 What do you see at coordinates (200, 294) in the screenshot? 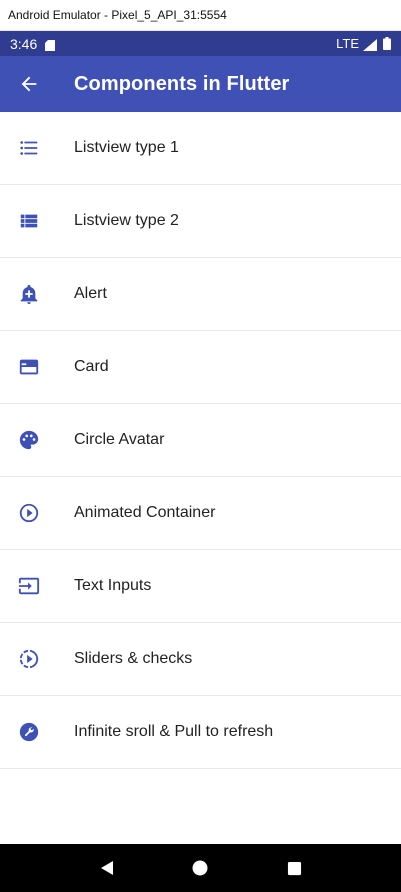
I see `list-item-alert: Alert` at bounding box center [200, 294].